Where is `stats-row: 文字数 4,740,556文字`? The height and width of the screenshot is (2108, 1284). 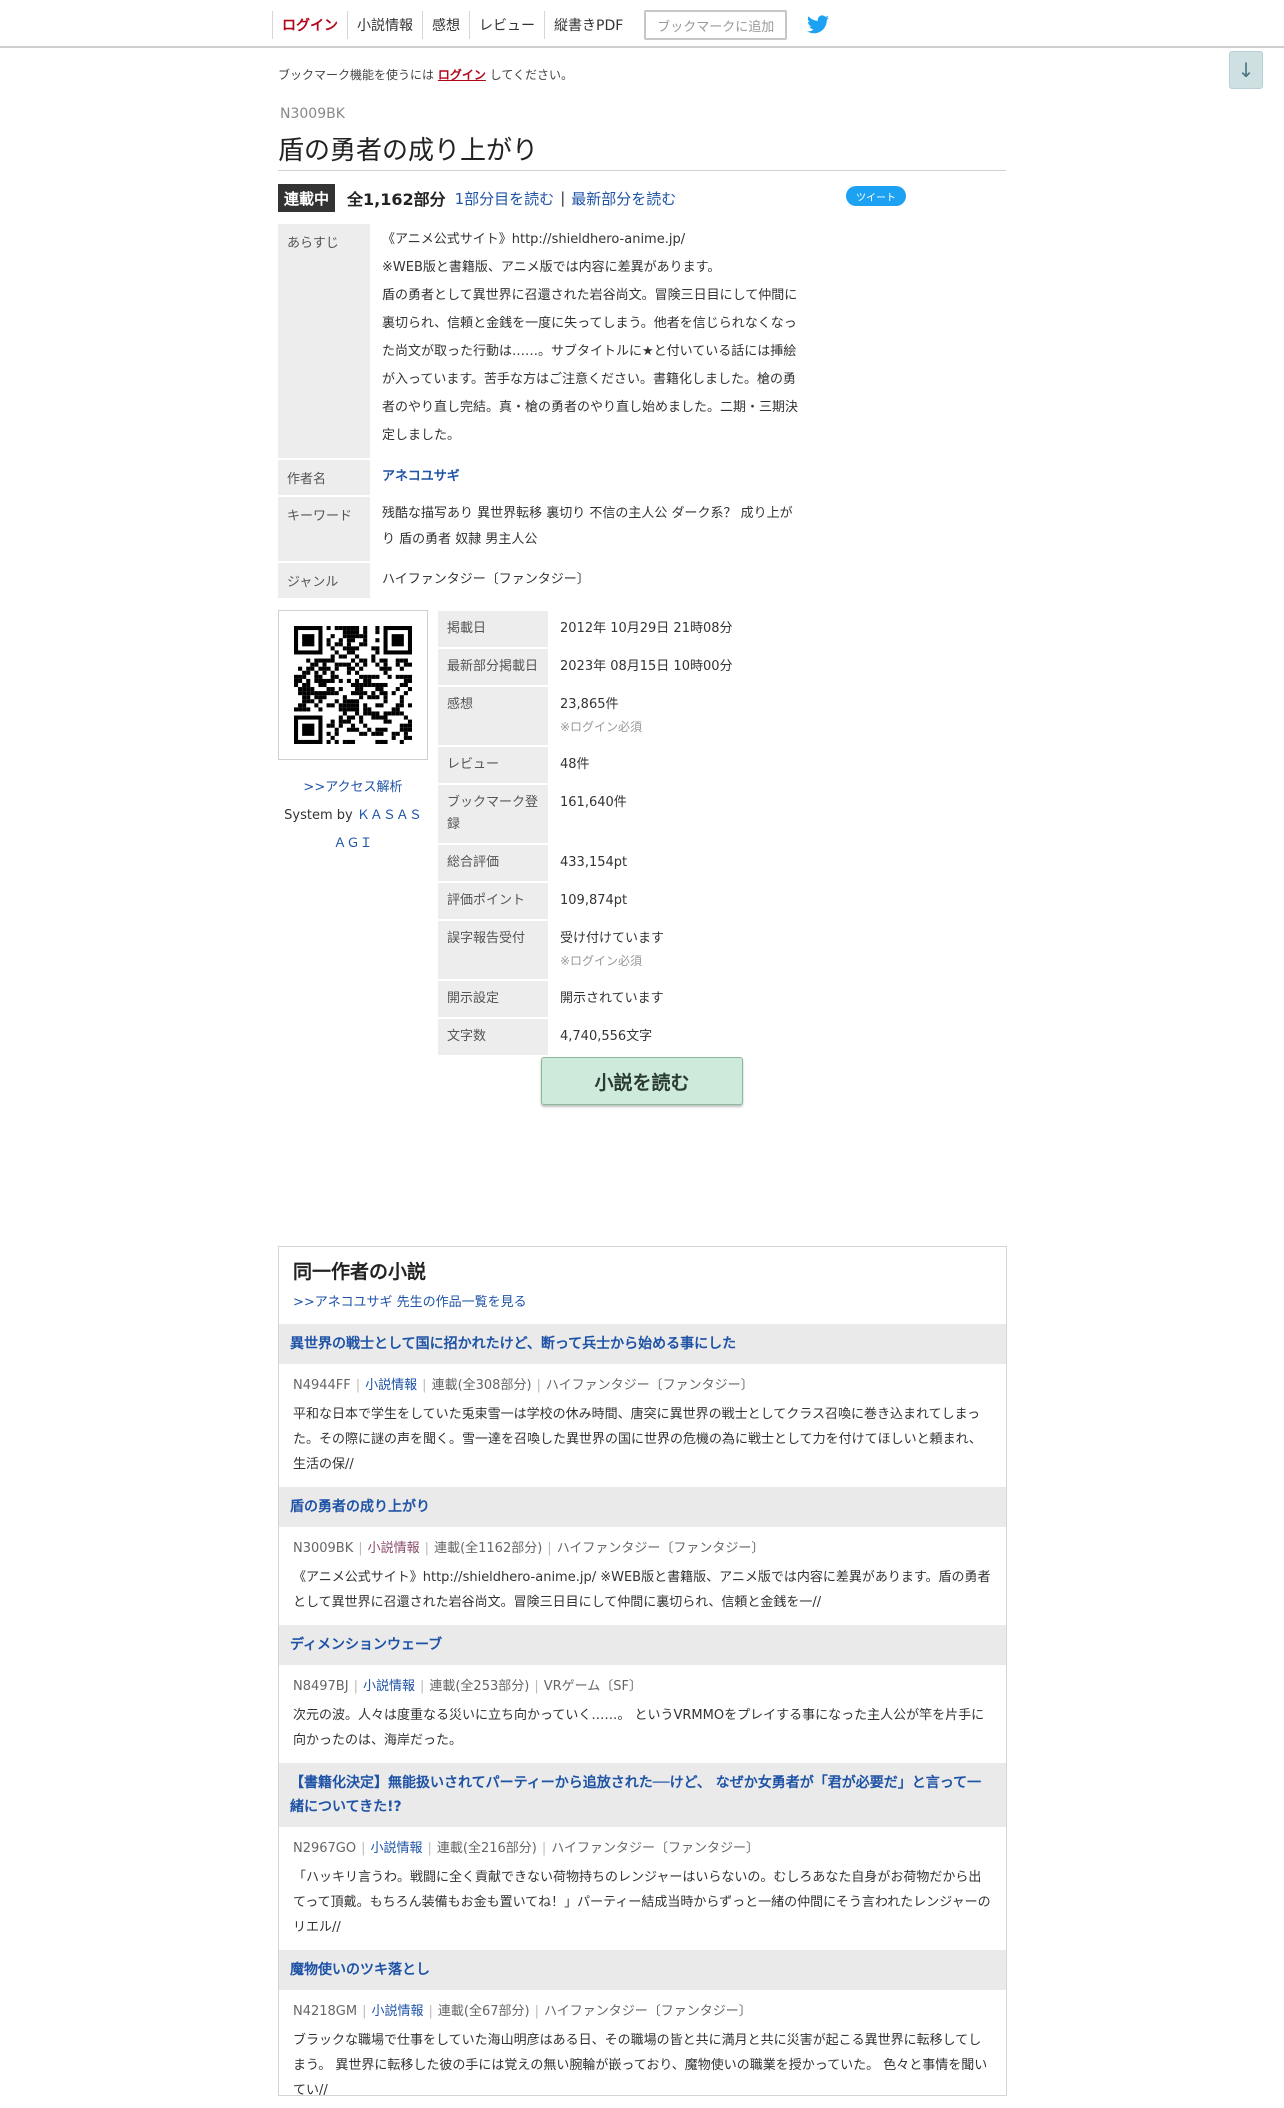 stats-row: 文字数 4,740,556文字 is located at coordinates (623, 1037).